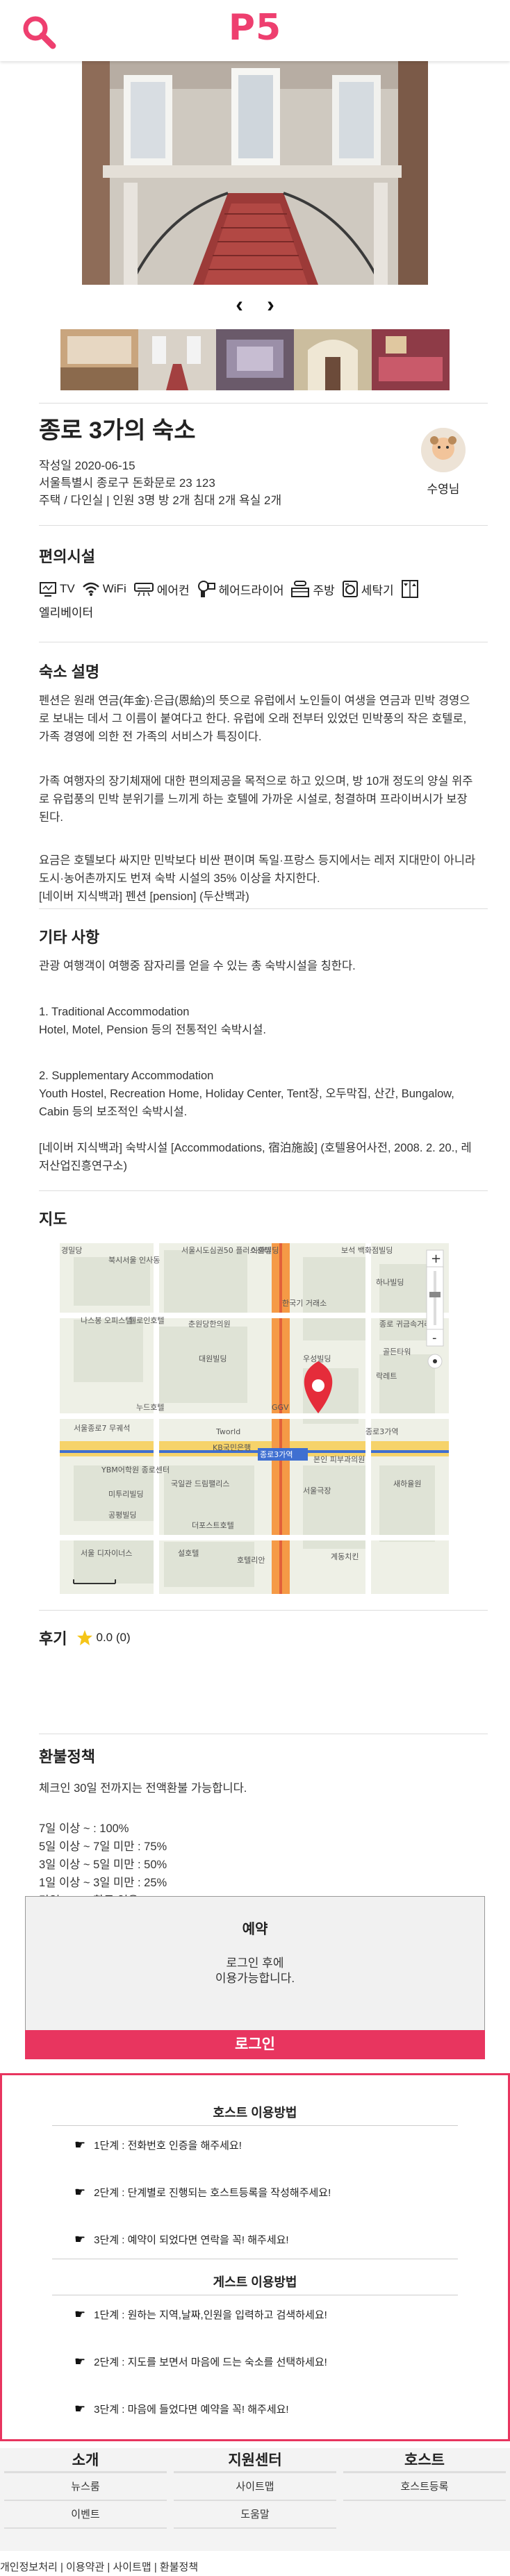 Image resolution: width=510 pixels, height=2576 pixels. I want to click on step-text: 1단계 : 전화번호 인증을 해주세요!, so click(168, 2146).